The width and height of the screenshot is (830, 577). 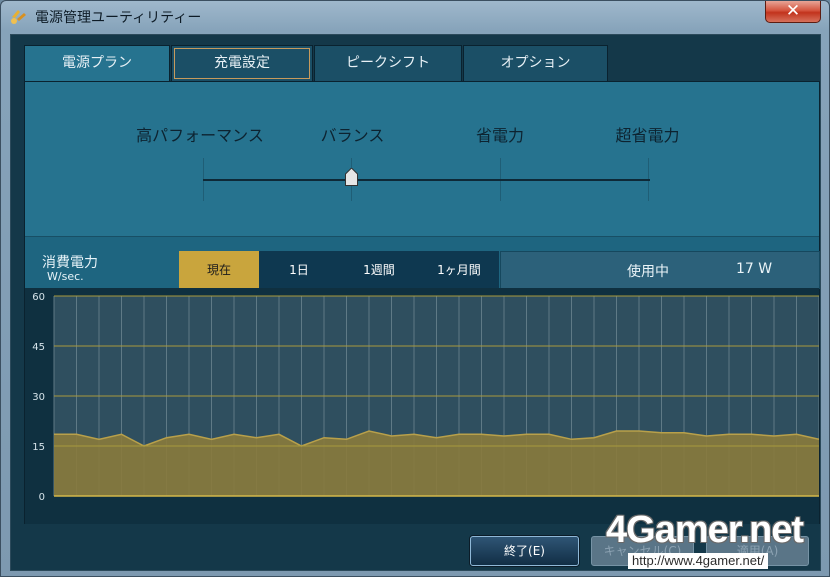 I want to click on watermark: 4Gamer.net http://www.4gamer.net/, so click(x=713, y=540).